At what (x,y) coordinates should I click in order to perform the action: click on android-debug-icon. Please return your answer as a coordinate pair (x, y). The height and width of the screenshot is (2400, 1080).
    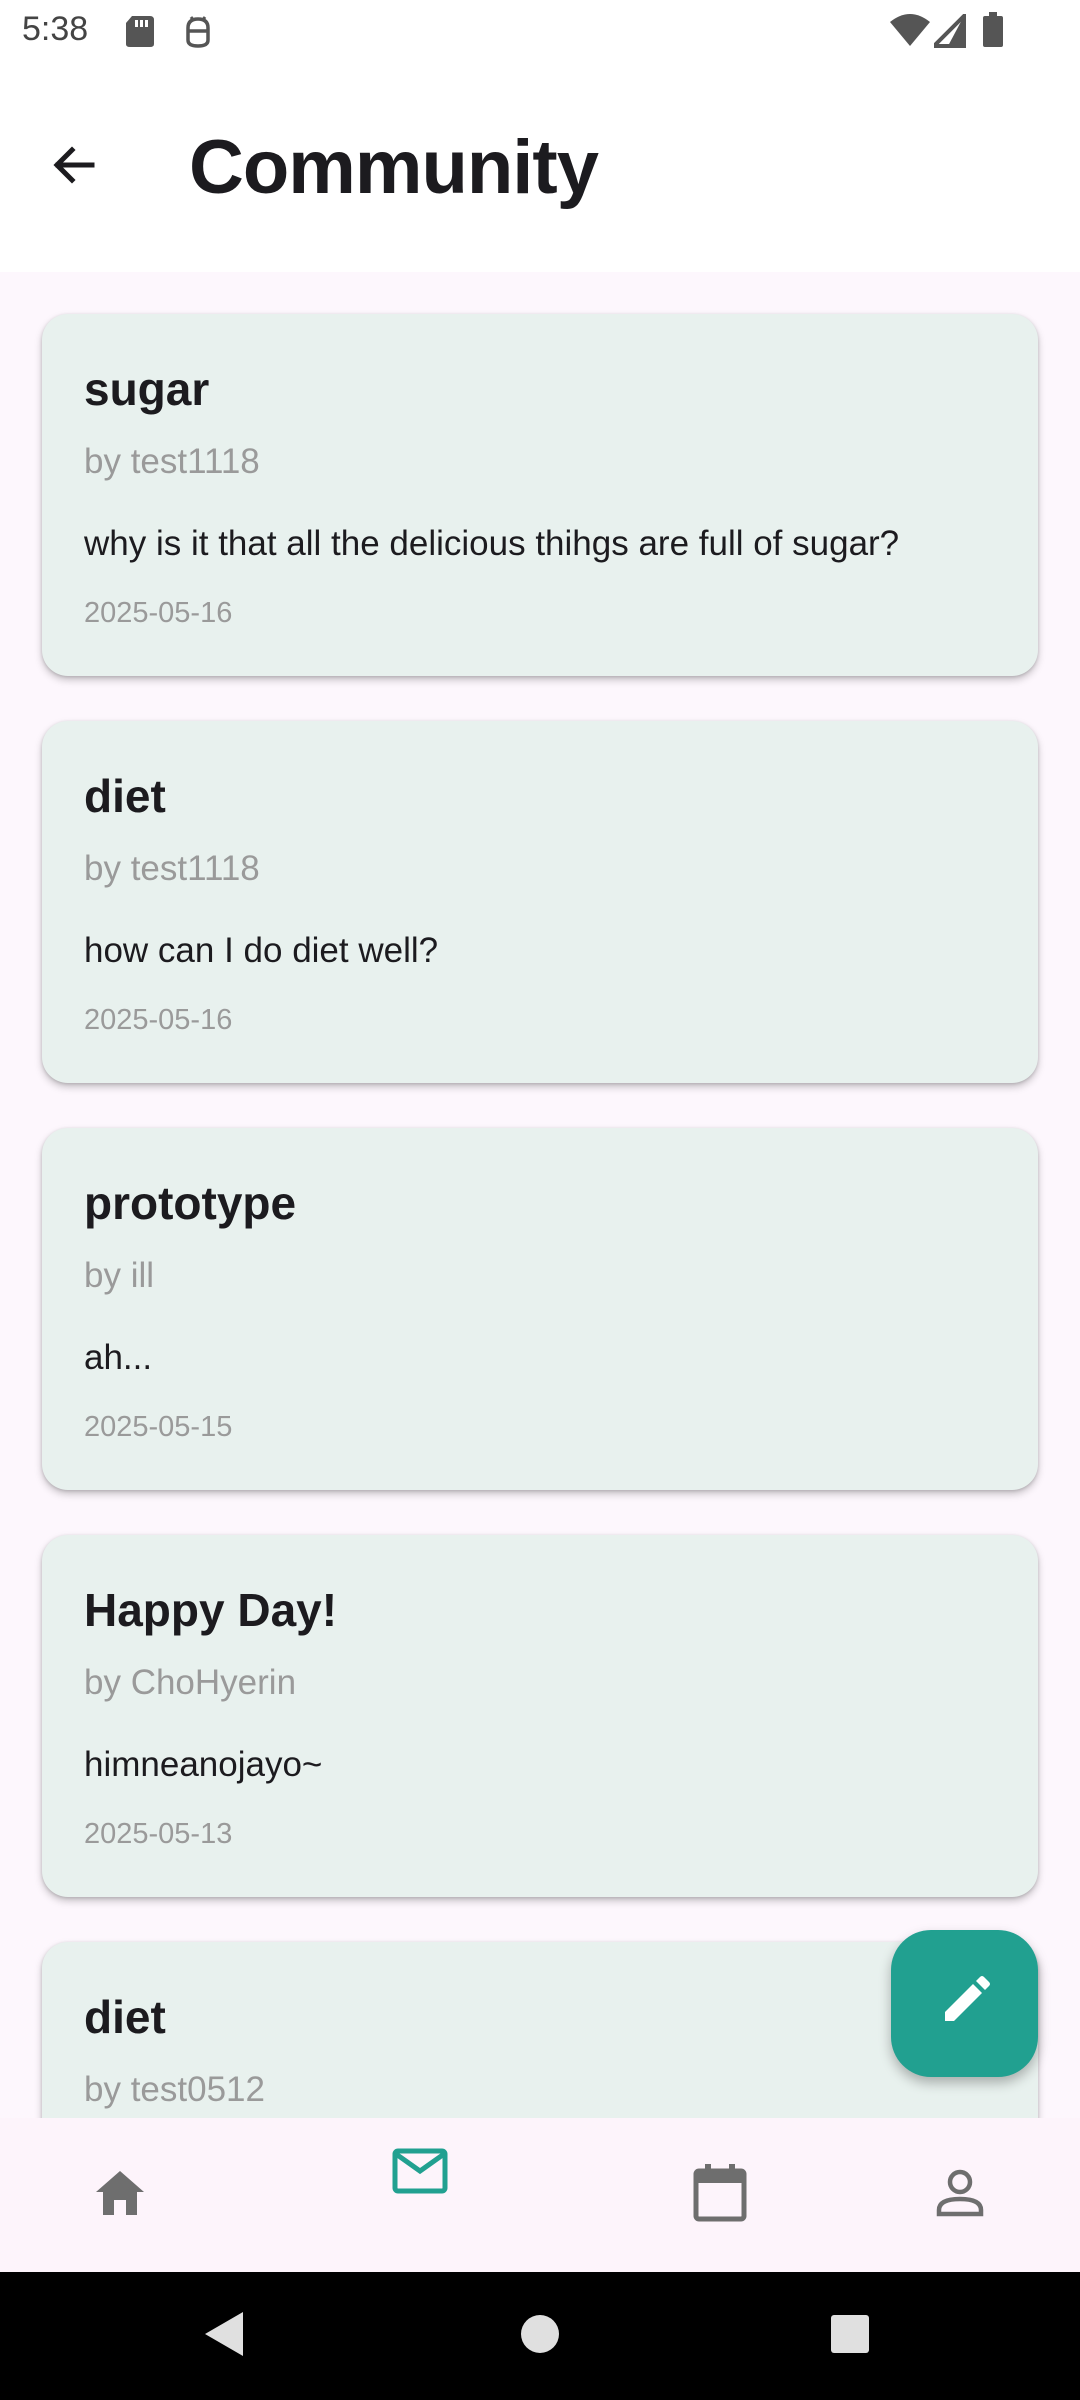
    Looking at the image, I should click on (198, 34).